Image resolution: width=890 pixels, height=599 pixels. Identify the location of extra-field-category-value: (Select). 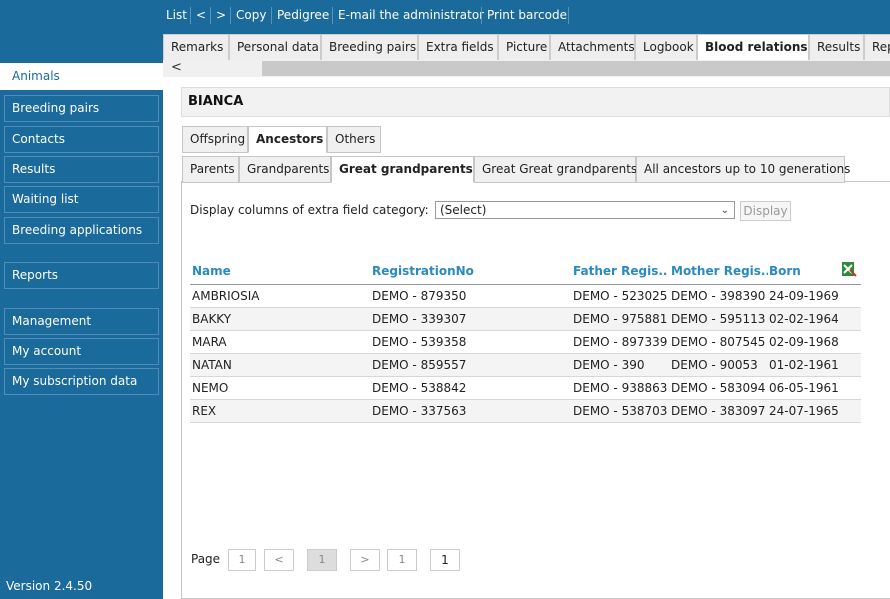
(463, 210).